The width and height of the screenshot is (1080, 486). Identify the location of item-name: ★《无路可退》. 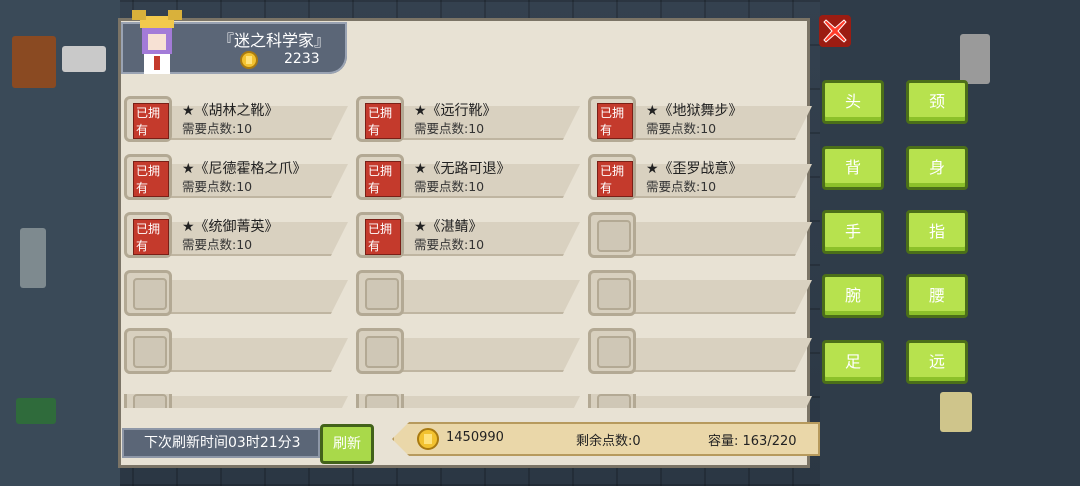
(462, 169).